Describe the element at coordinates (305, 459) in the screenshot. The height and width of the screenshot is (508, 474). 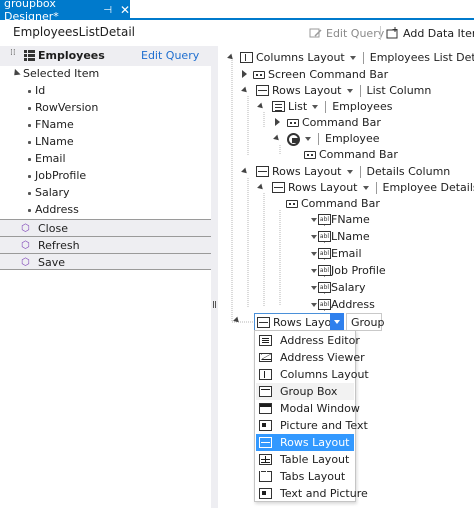
I see `menu-item-table-layout: Table Layout` at that location.